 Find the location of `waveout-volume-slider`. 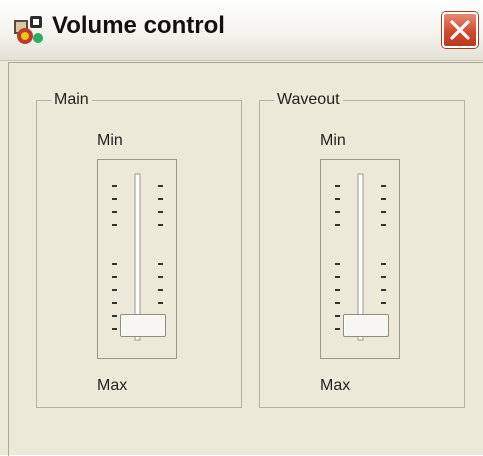

waveout-volume-slider is located at coordinates (360, 259).